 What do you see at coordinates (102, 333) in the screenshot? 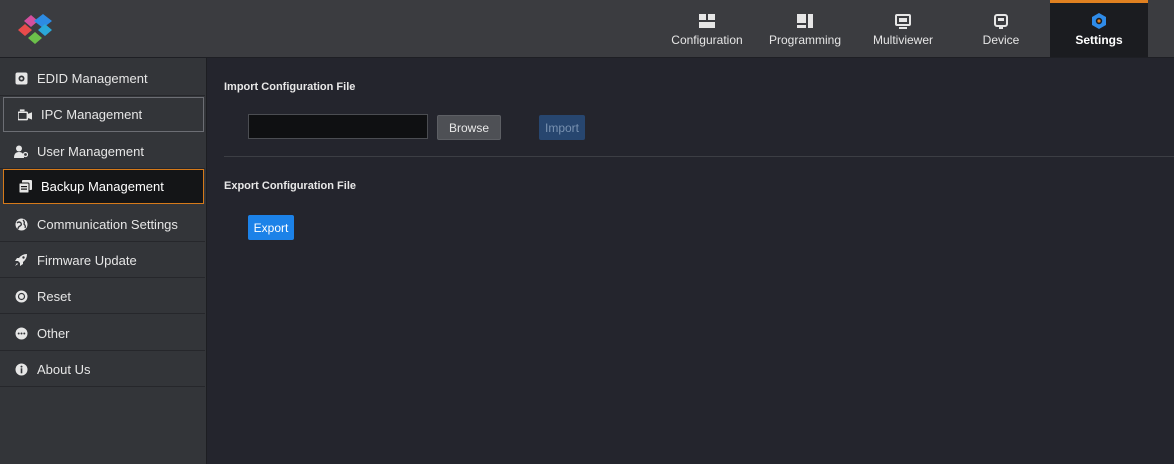
I see `sidebar-item-other: Other` at bounding box center [102, 333].